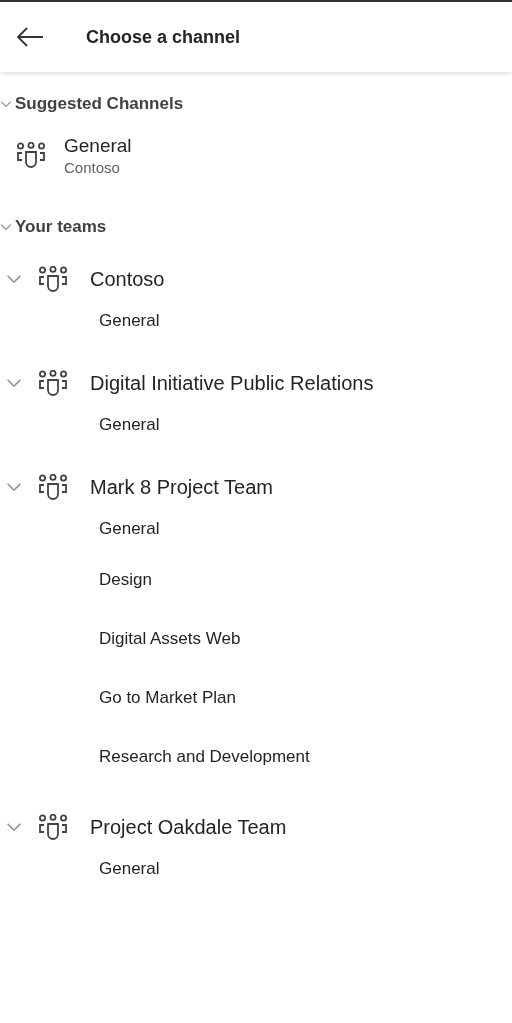 The image size is (512, 1023). What do you see at coordinates (188, 827) in the screenshot?
I see `team-name: Project Oakdale Team` at bounding box center [188, 827].